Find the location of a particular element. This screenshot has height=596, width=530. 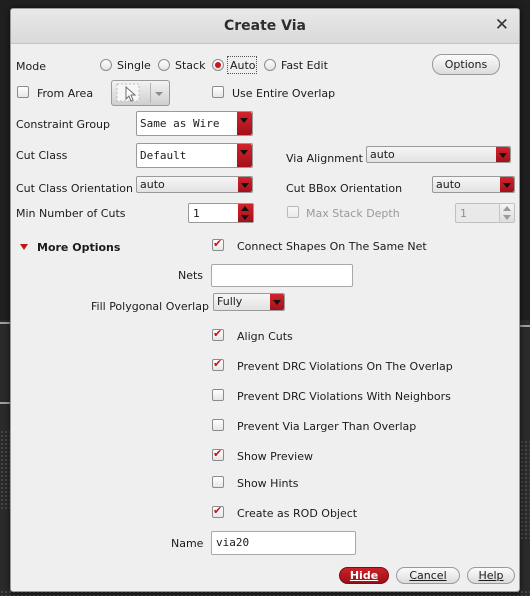

prevent-via-larger-checkbox is located at coordinates (218, 425).